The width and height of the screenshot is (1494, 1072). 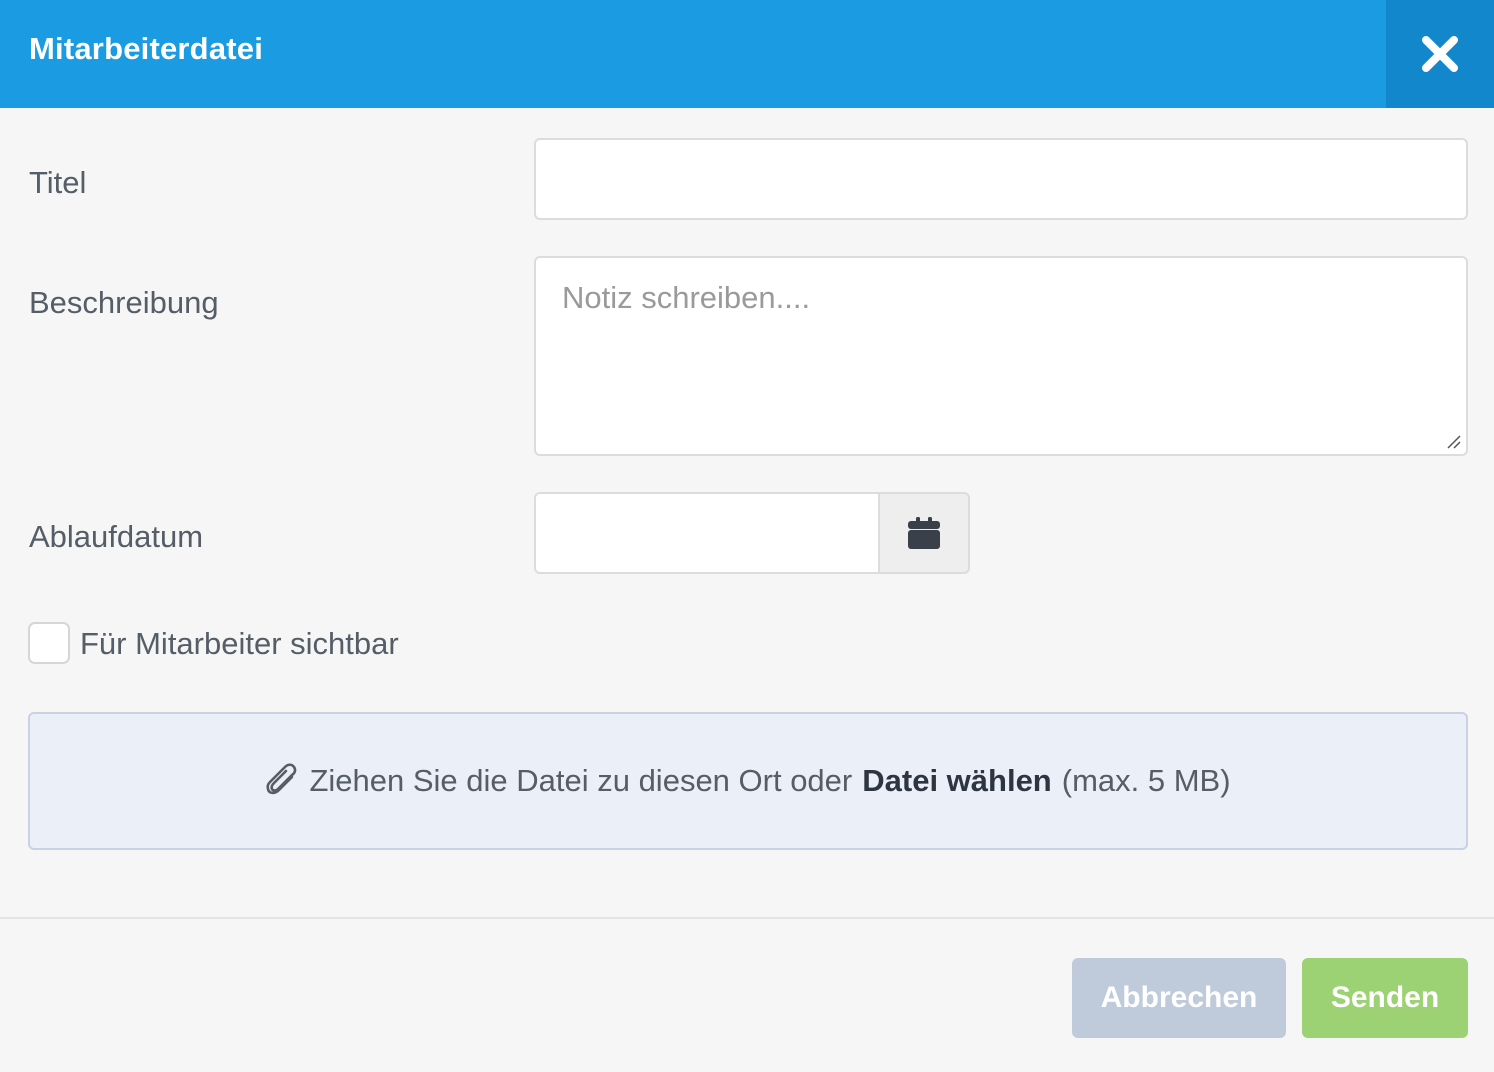 I want to click on close-button, so click(x=1440, y=54).